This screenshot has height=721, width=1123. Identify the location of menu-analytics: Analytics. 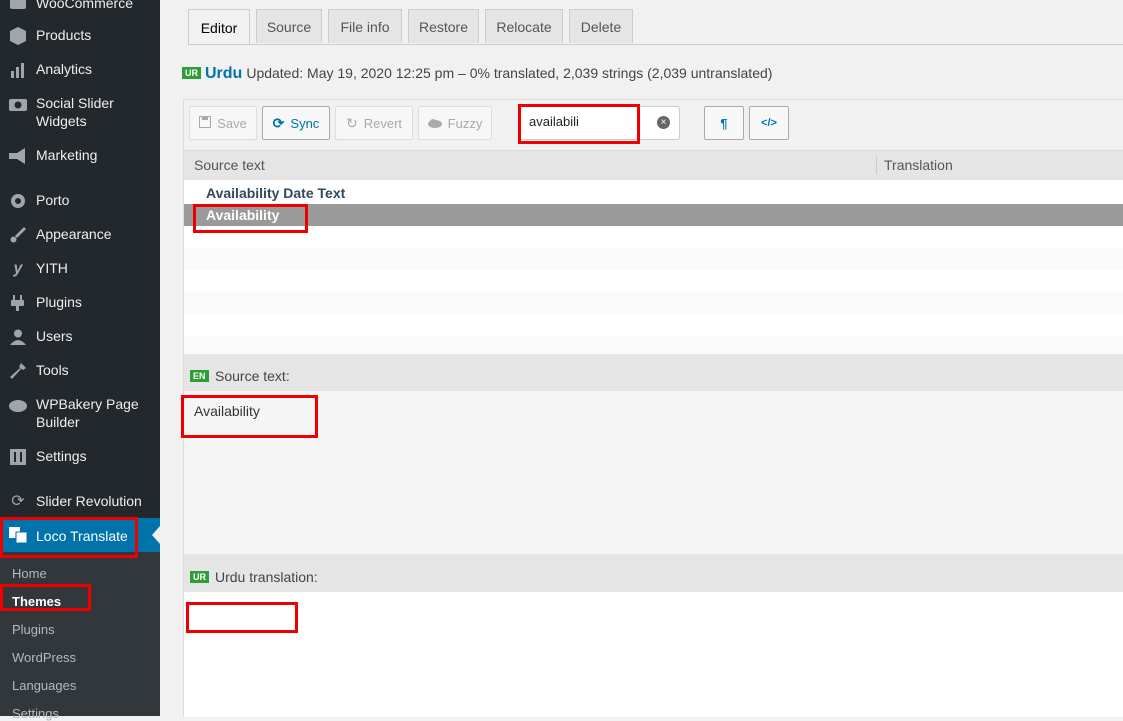
(80, 70).